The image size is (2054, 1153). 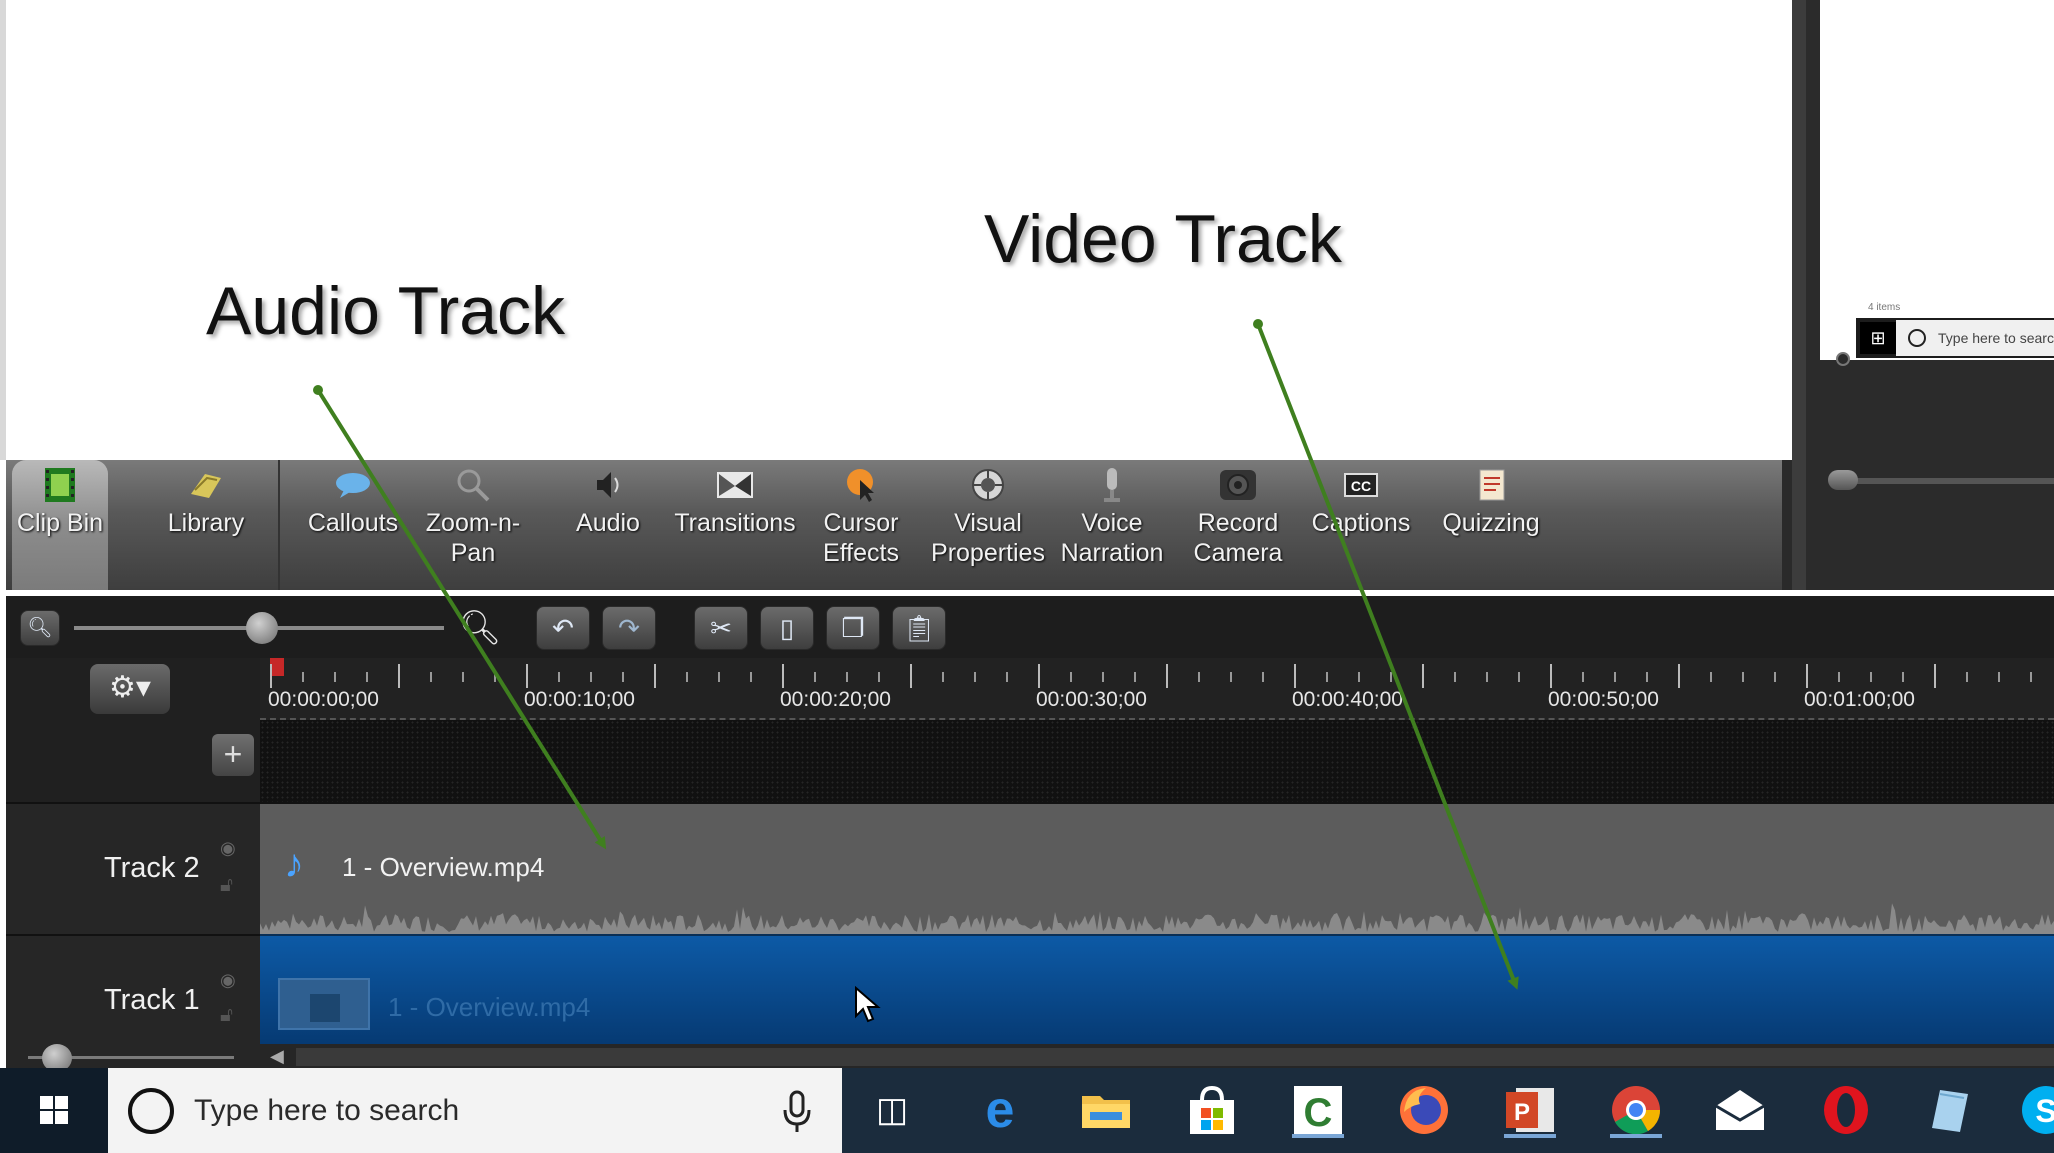 What do you see at coordinates (1740, 1110) in the screenshot?
I see `mail-icon` at bounding box center [1740, 1110].